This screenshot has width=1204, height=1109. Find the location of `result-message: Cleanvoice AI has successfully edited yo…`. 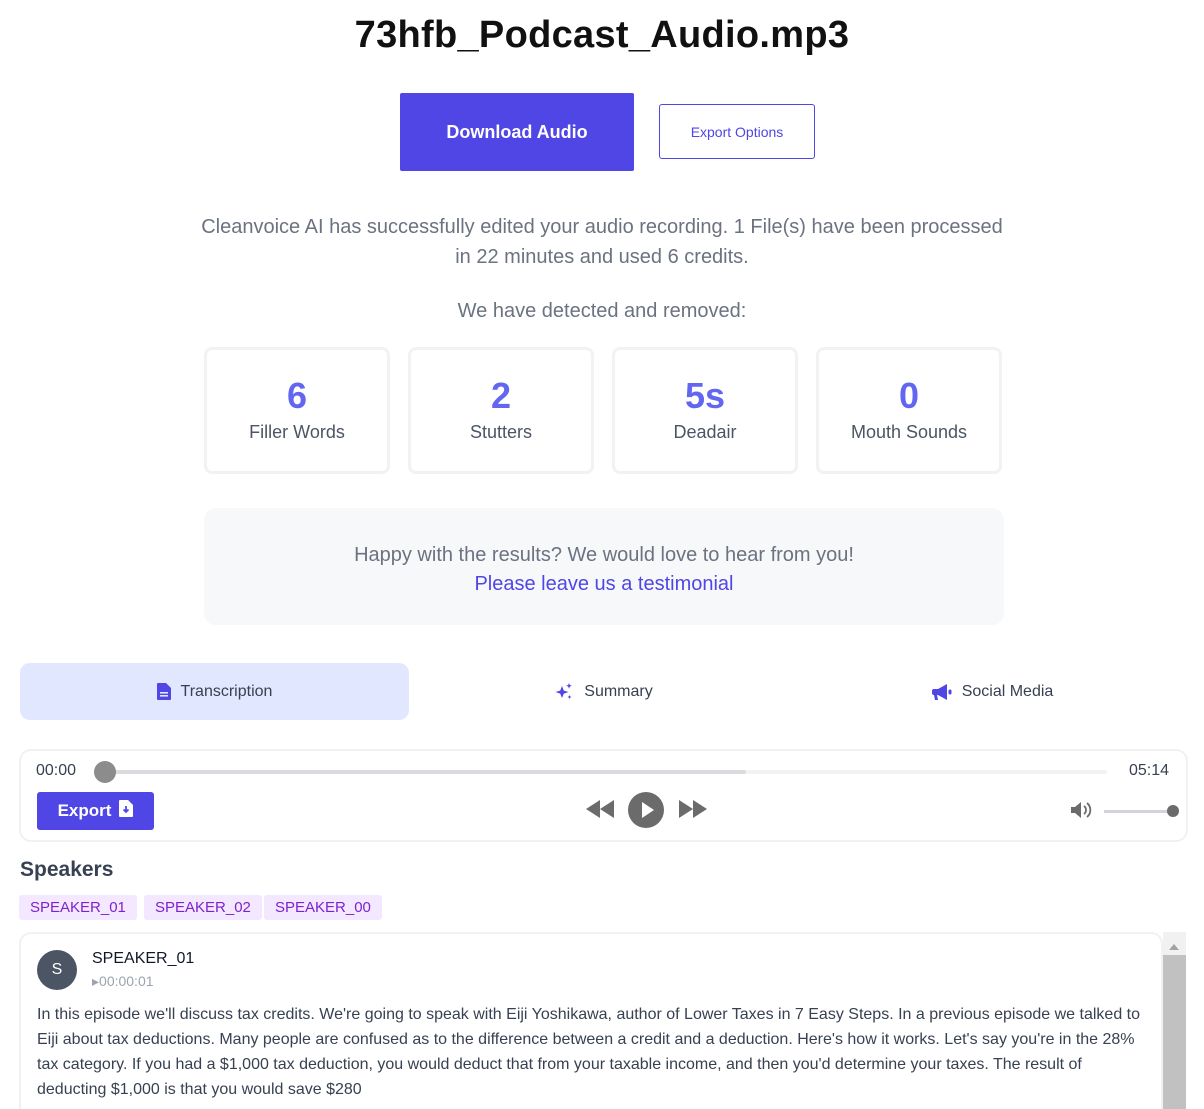

result-message: Cleanvoice AI has successfully edited yo… is located at coordinates (602, 242).